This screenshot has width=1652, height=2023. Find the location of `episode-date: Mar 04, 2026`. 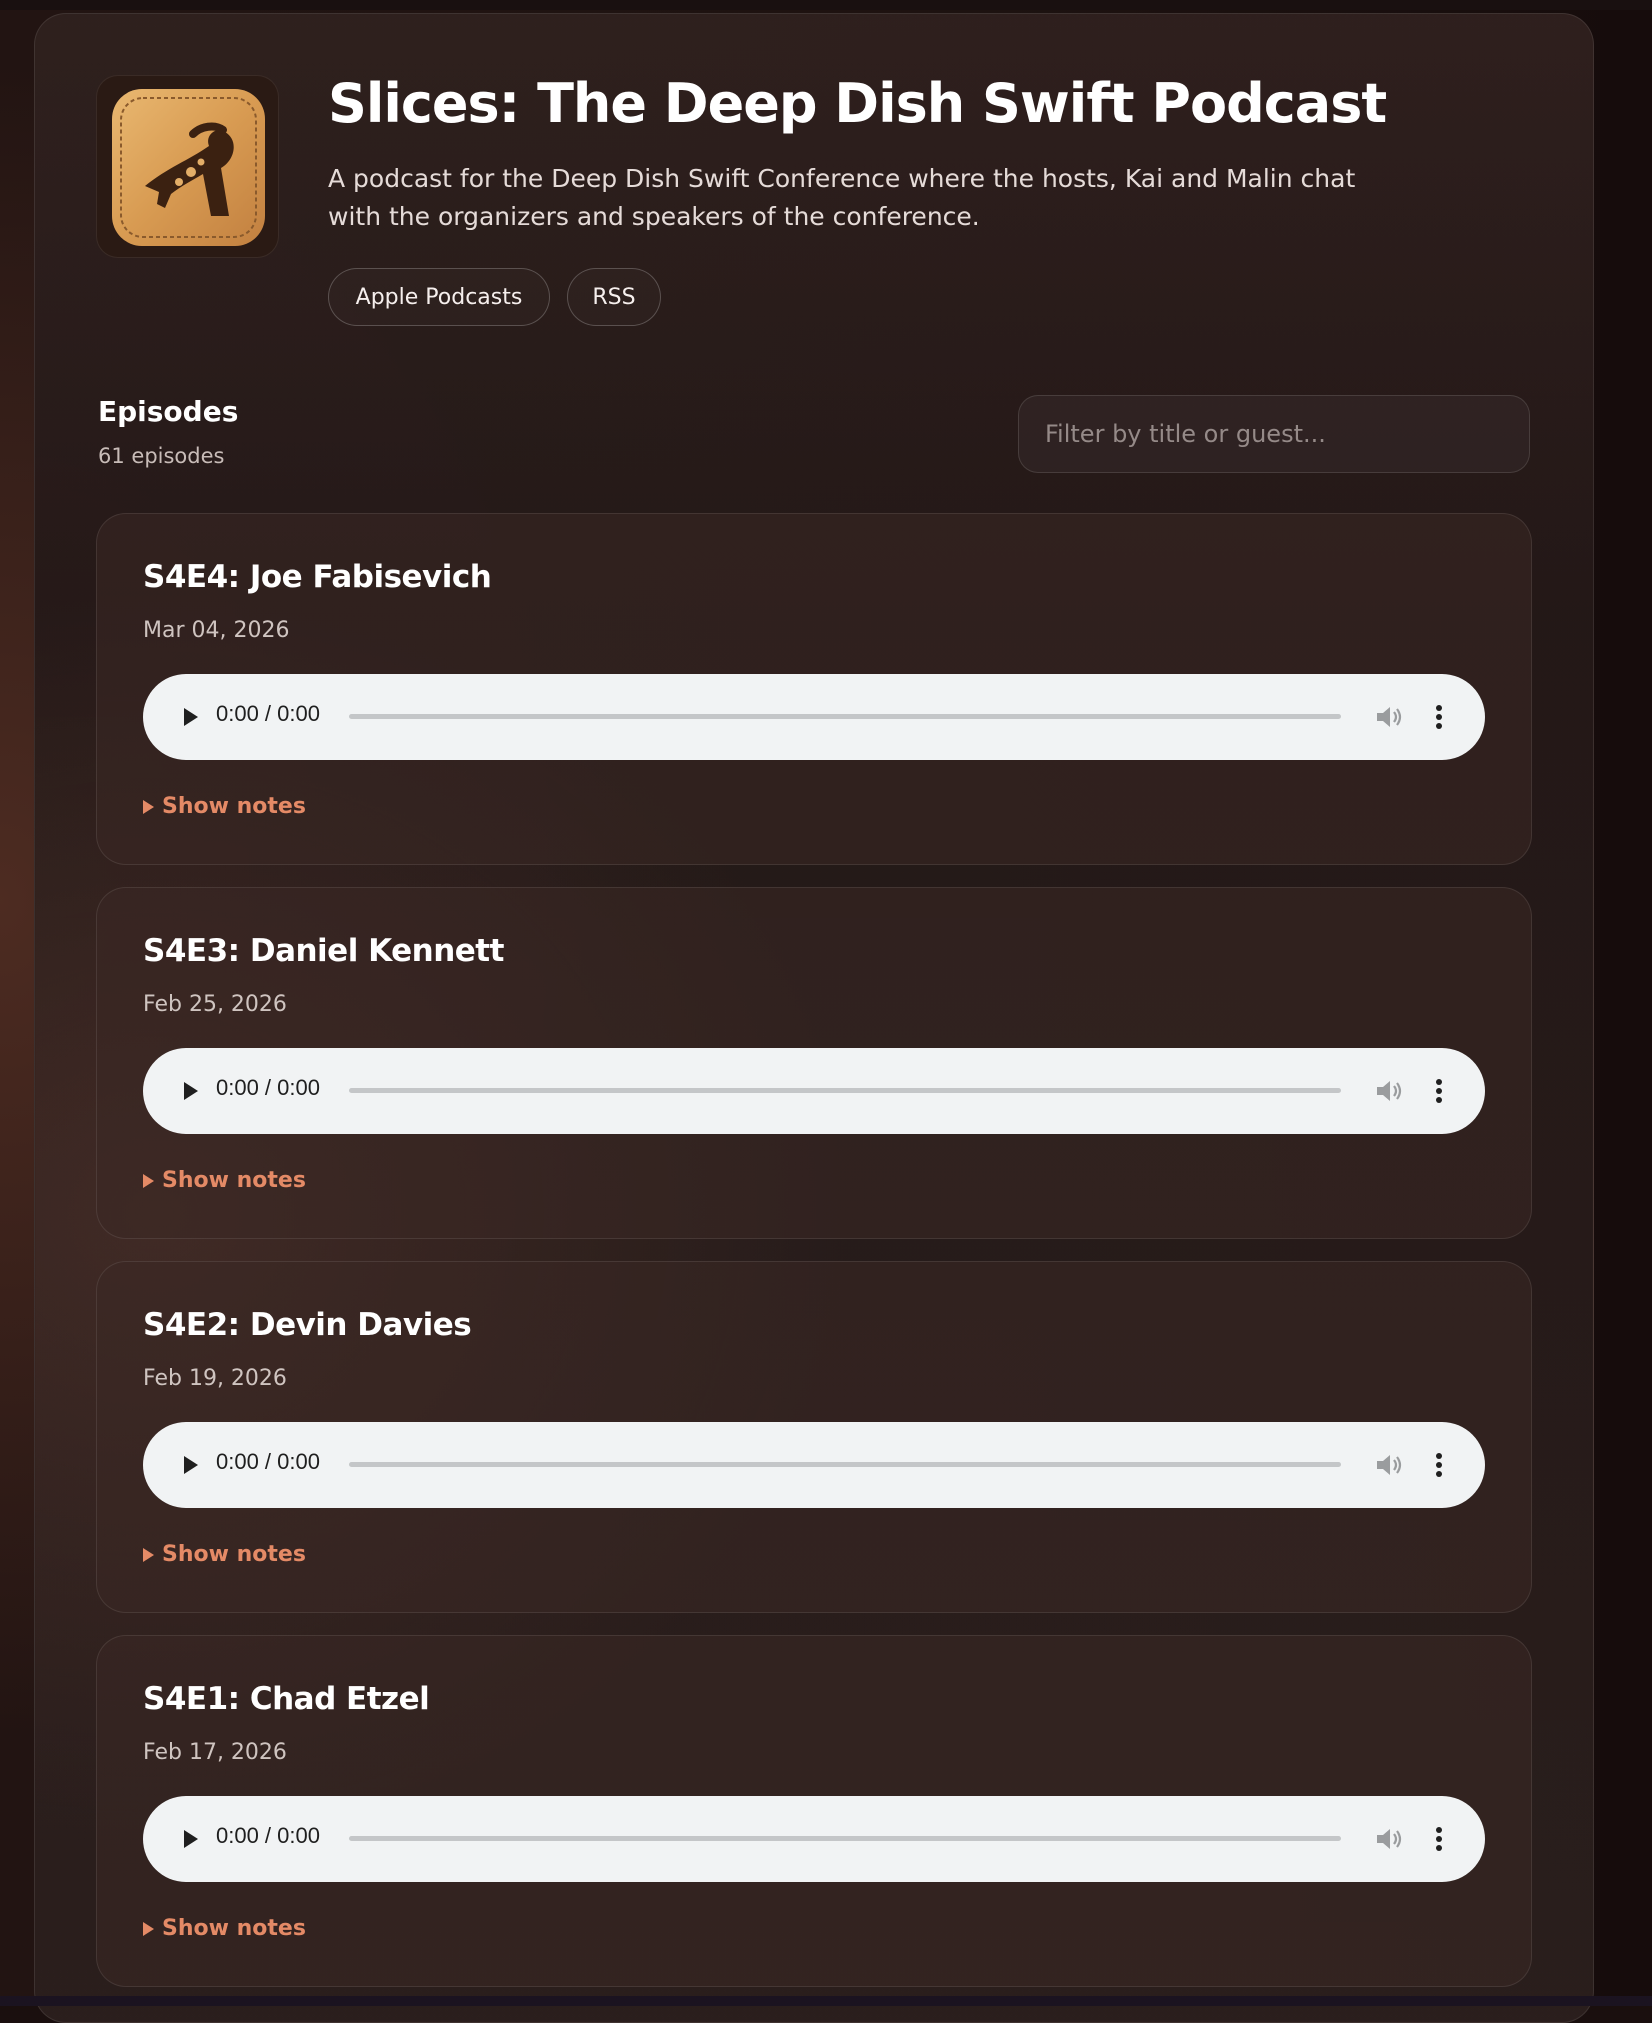

episode-date: Mar 04, 2026 is located at coordinates (216, 630).